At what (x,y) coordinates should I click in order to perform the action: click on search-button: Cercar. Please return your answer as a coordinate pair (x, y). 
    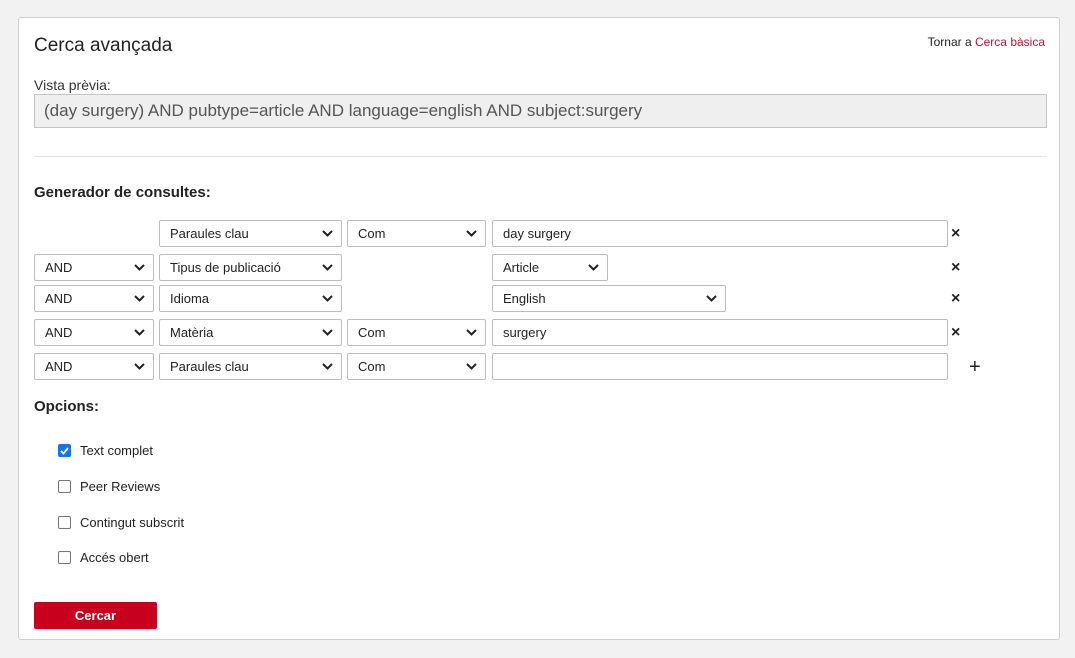
    Looking at the image, I should click on (95, 615).